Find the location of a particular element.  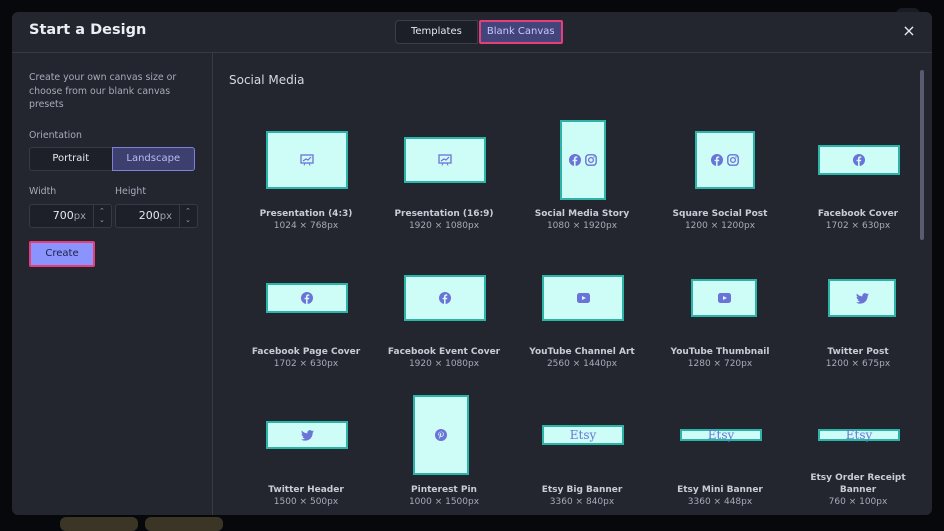

preset-card: Twitter Header 1500 × 500px is located at coordinates (306, 284).